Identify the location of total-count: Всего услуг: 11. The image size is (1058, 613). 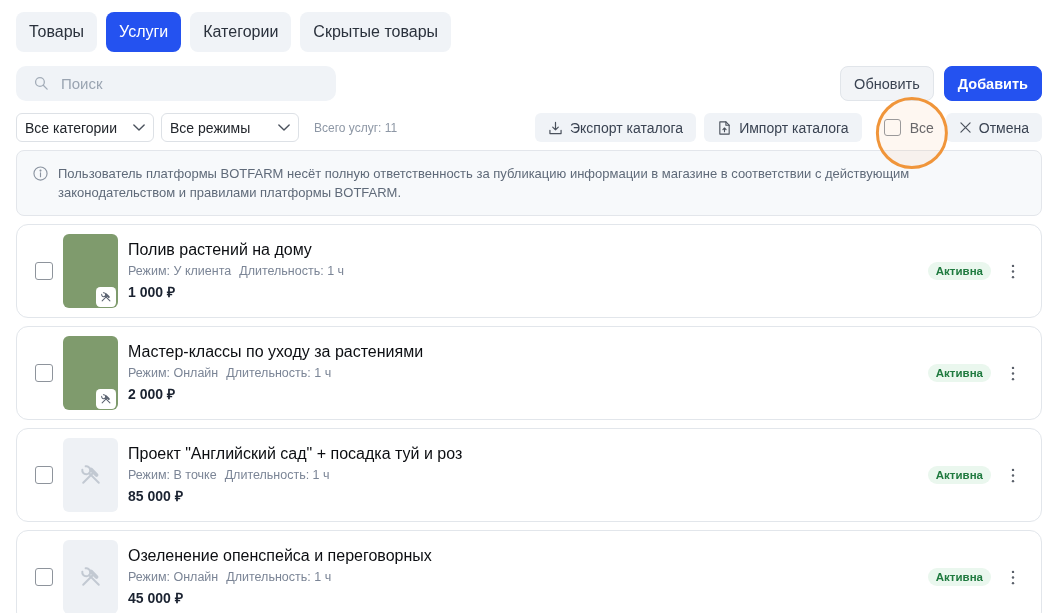
(356, 127).